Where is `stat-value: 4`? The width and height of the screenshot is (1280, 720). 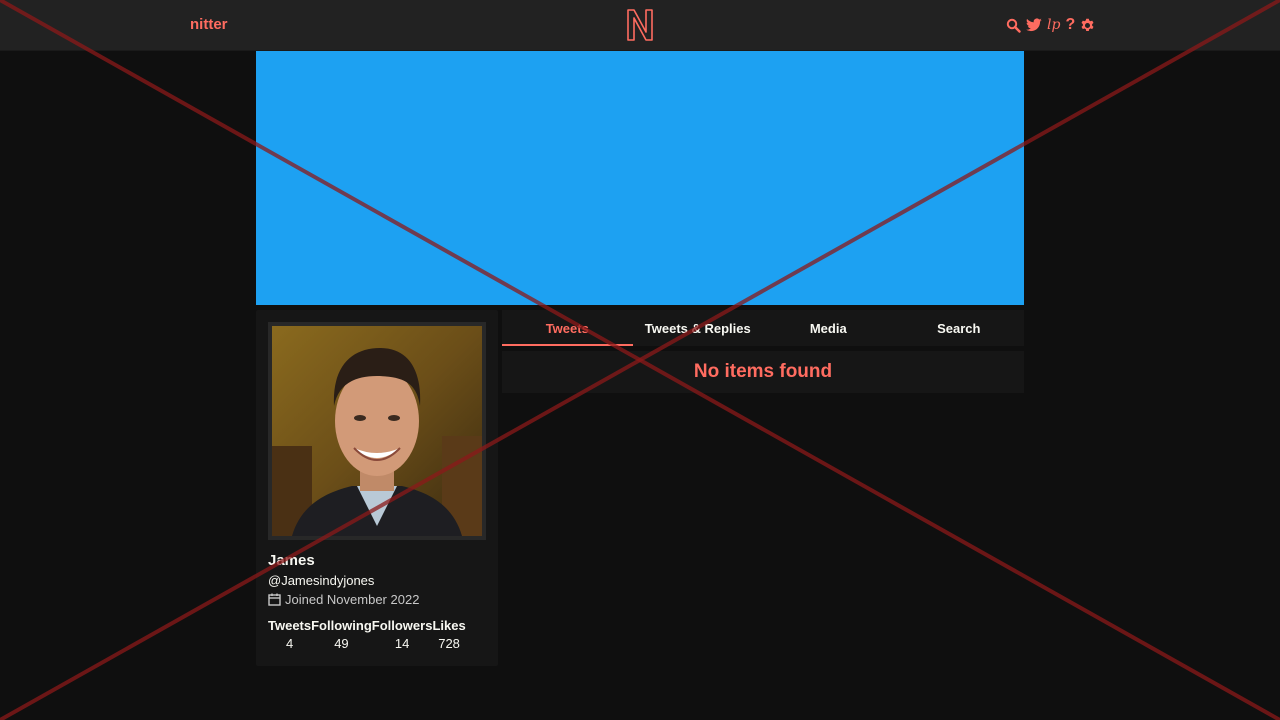 stat-value: 4 is located at coordinates (289, 643).